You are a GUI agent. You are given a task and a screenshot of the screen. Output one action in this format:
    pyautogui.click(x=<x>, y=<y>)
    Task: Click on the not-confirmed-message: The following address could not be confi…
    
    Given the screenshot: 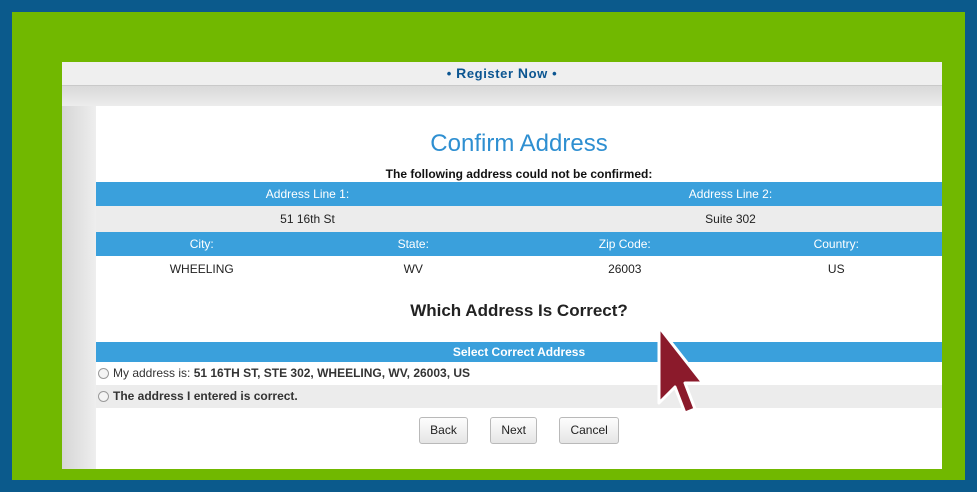 What is the action you would take?
    pyautogui.click(x=519, y=174)
    